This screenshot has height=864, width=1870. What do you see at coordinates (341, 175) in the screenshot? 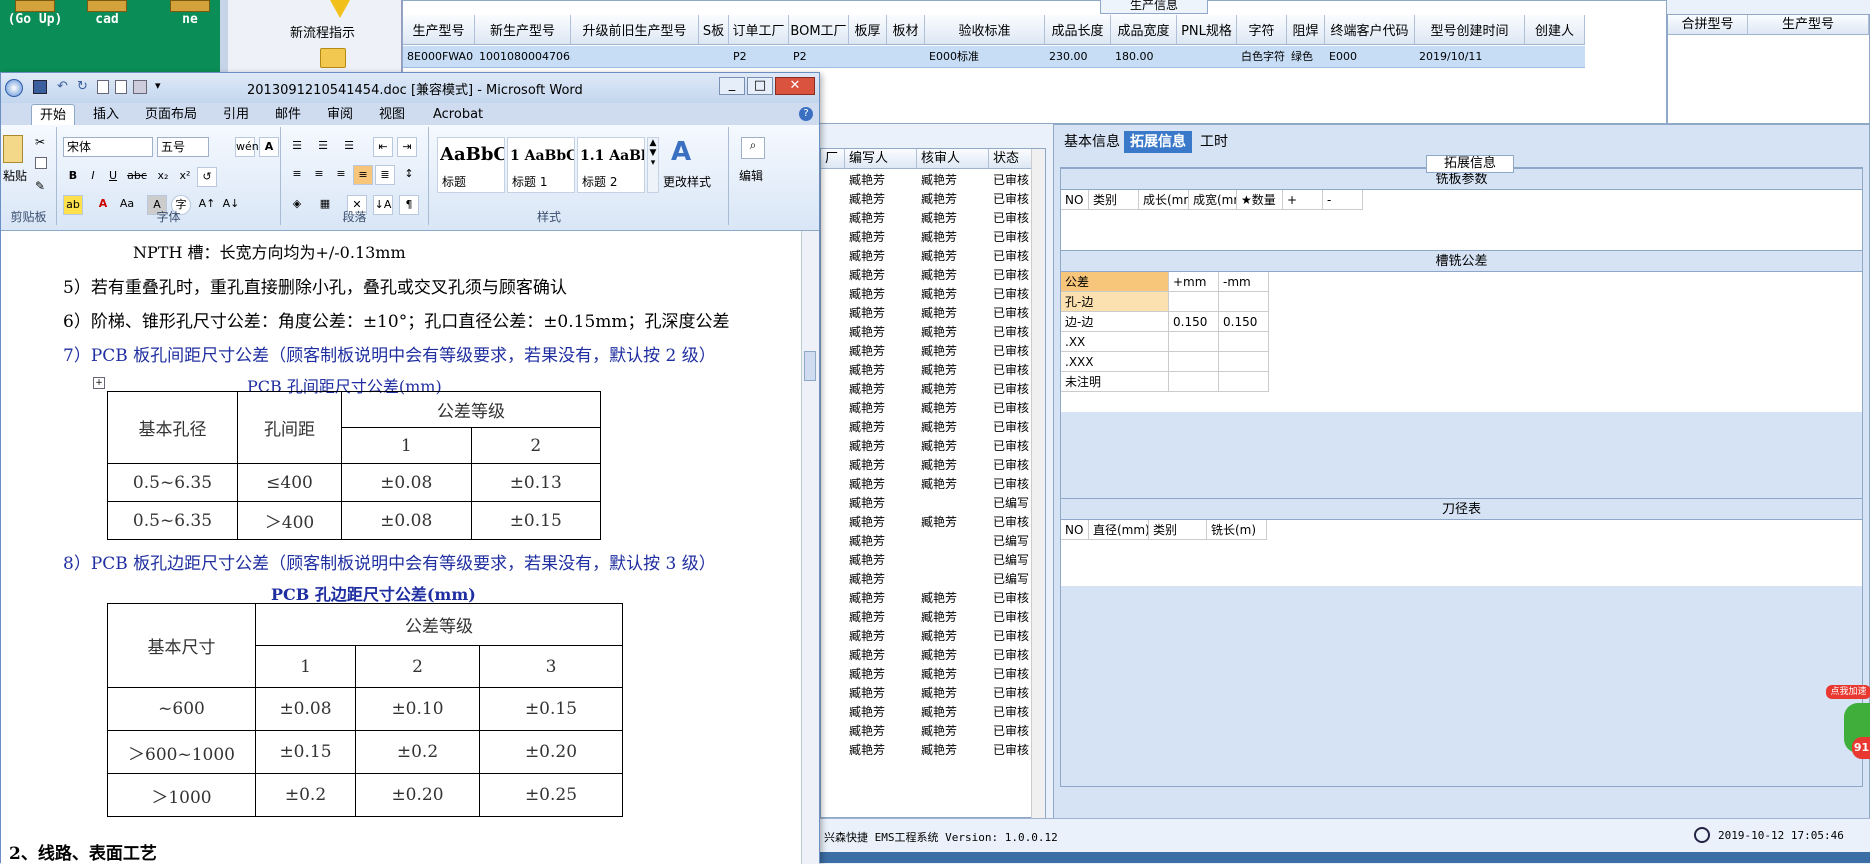
I see `align-right-icon: ≡` at bounding box center [341, 175].